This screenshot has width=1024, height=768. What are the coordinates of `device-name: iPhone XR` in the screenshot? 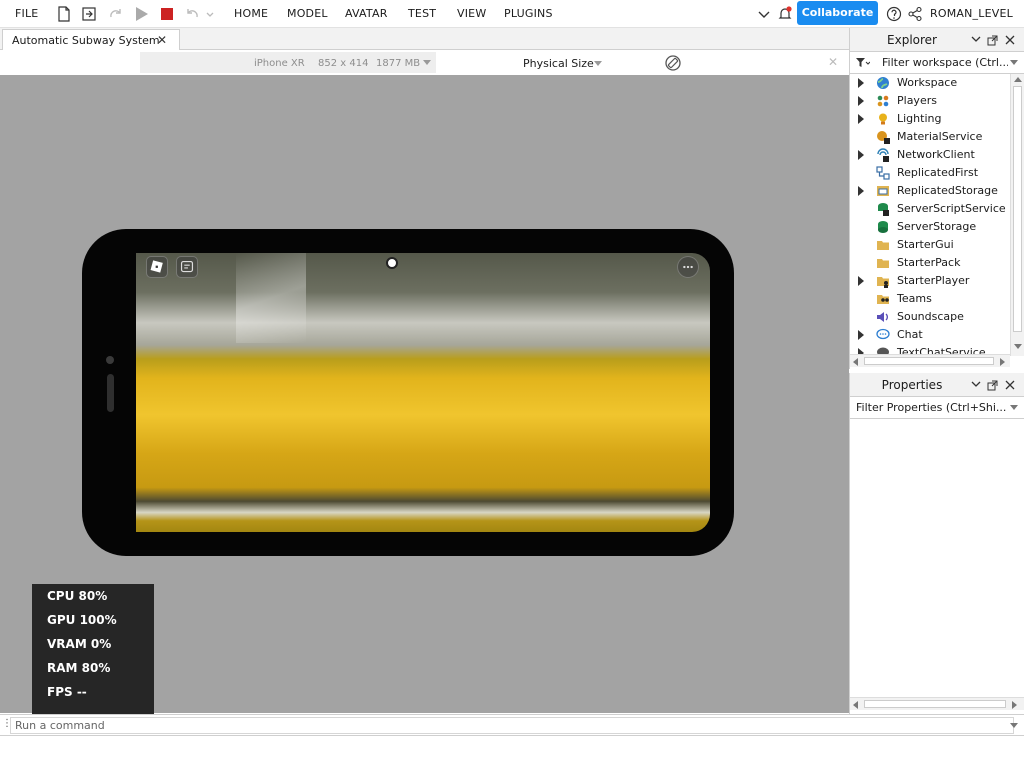 It's located at (279, 63).